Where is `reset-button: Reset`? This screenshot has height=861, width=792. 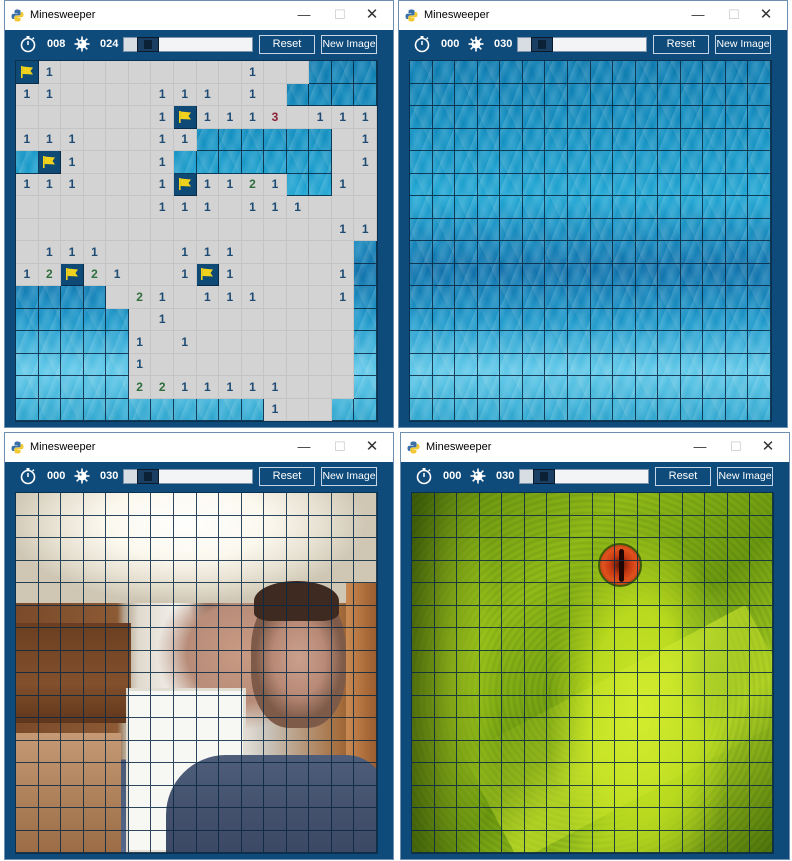 reset-button: Reset is located at coordinates (287, 44).